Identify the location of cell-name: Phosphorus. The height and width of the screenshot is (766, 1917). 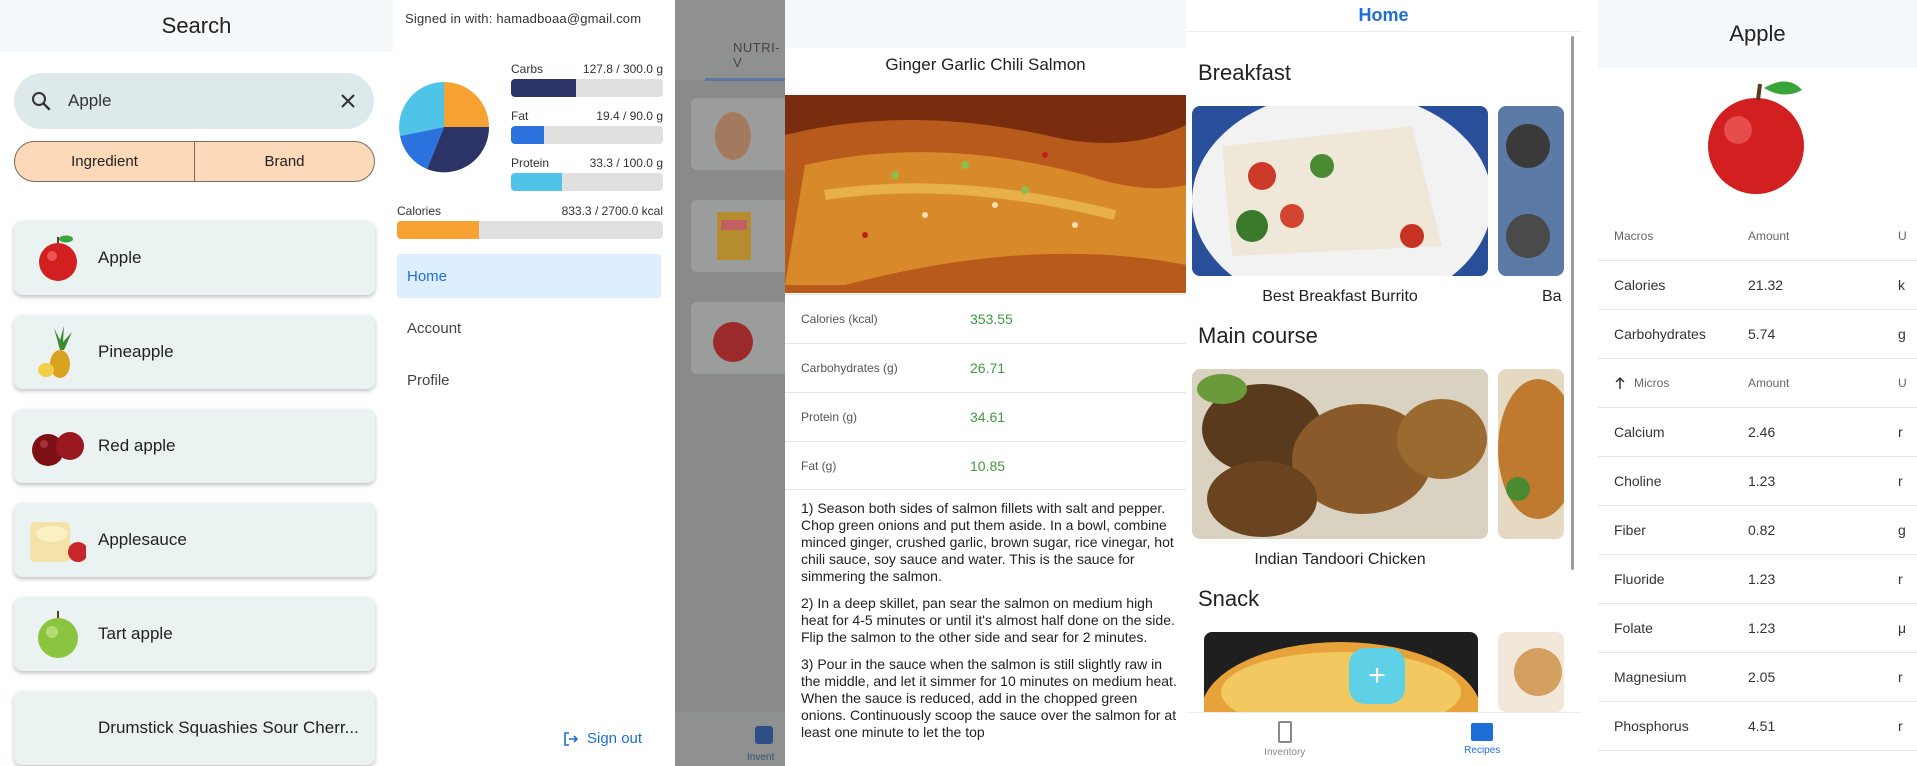
(1651, 726).